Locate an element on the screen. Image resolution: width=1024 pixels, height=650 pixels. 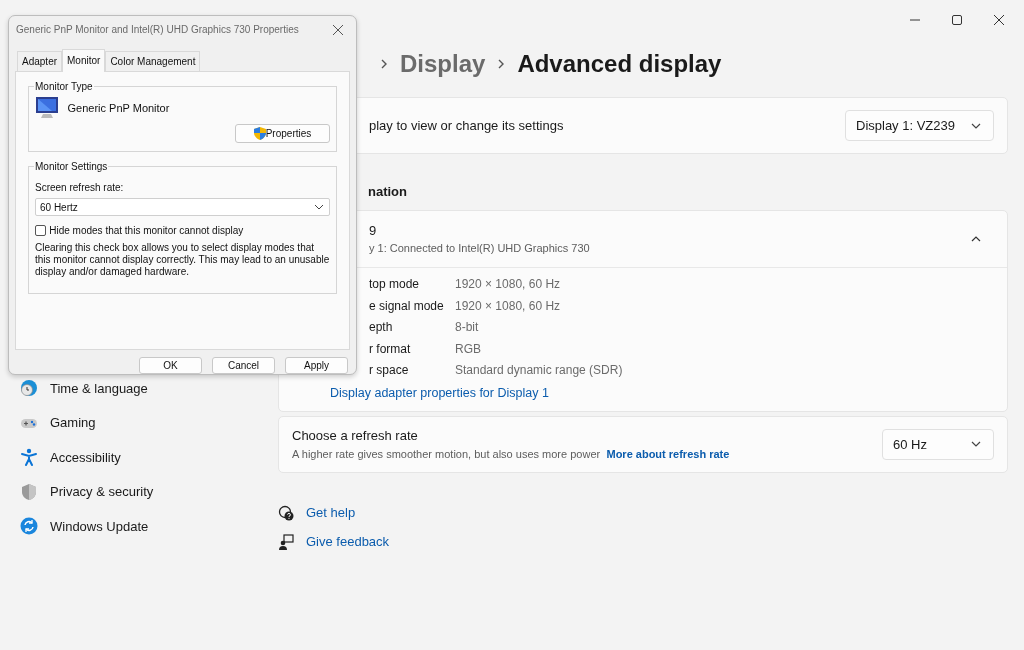
info-label: e signal mode is located at coordinates (407, 306).